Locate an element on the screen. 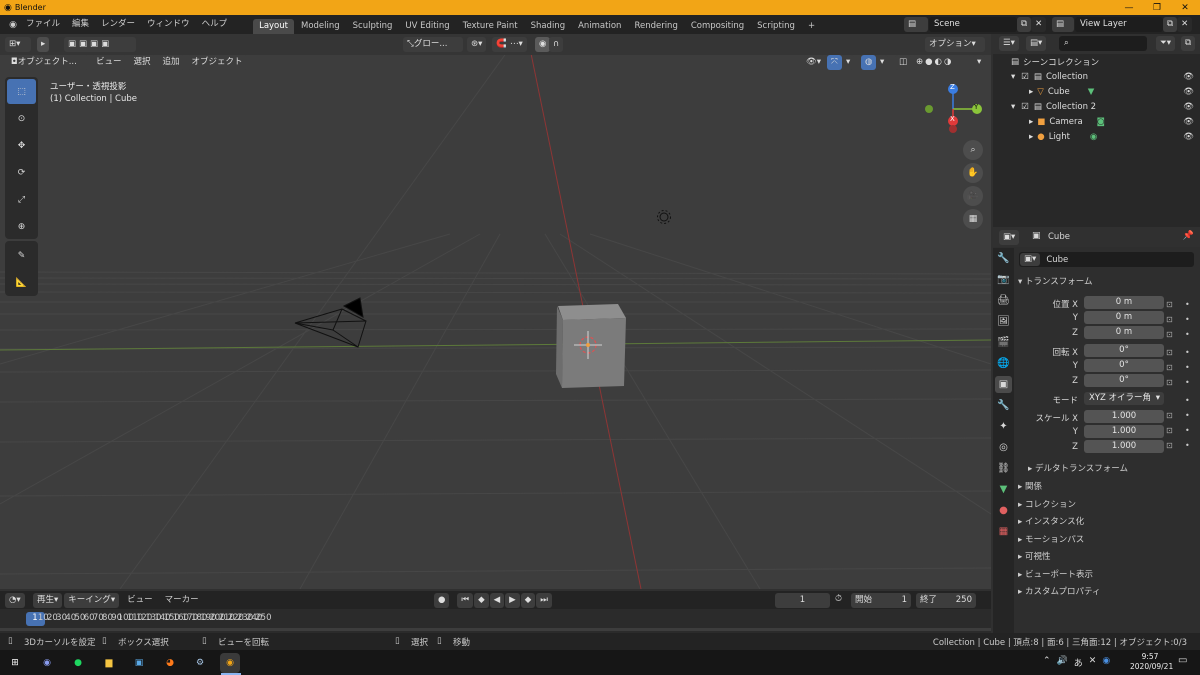  view-layer-browse-icon: ▤ is located at coordinates (1063, 24).